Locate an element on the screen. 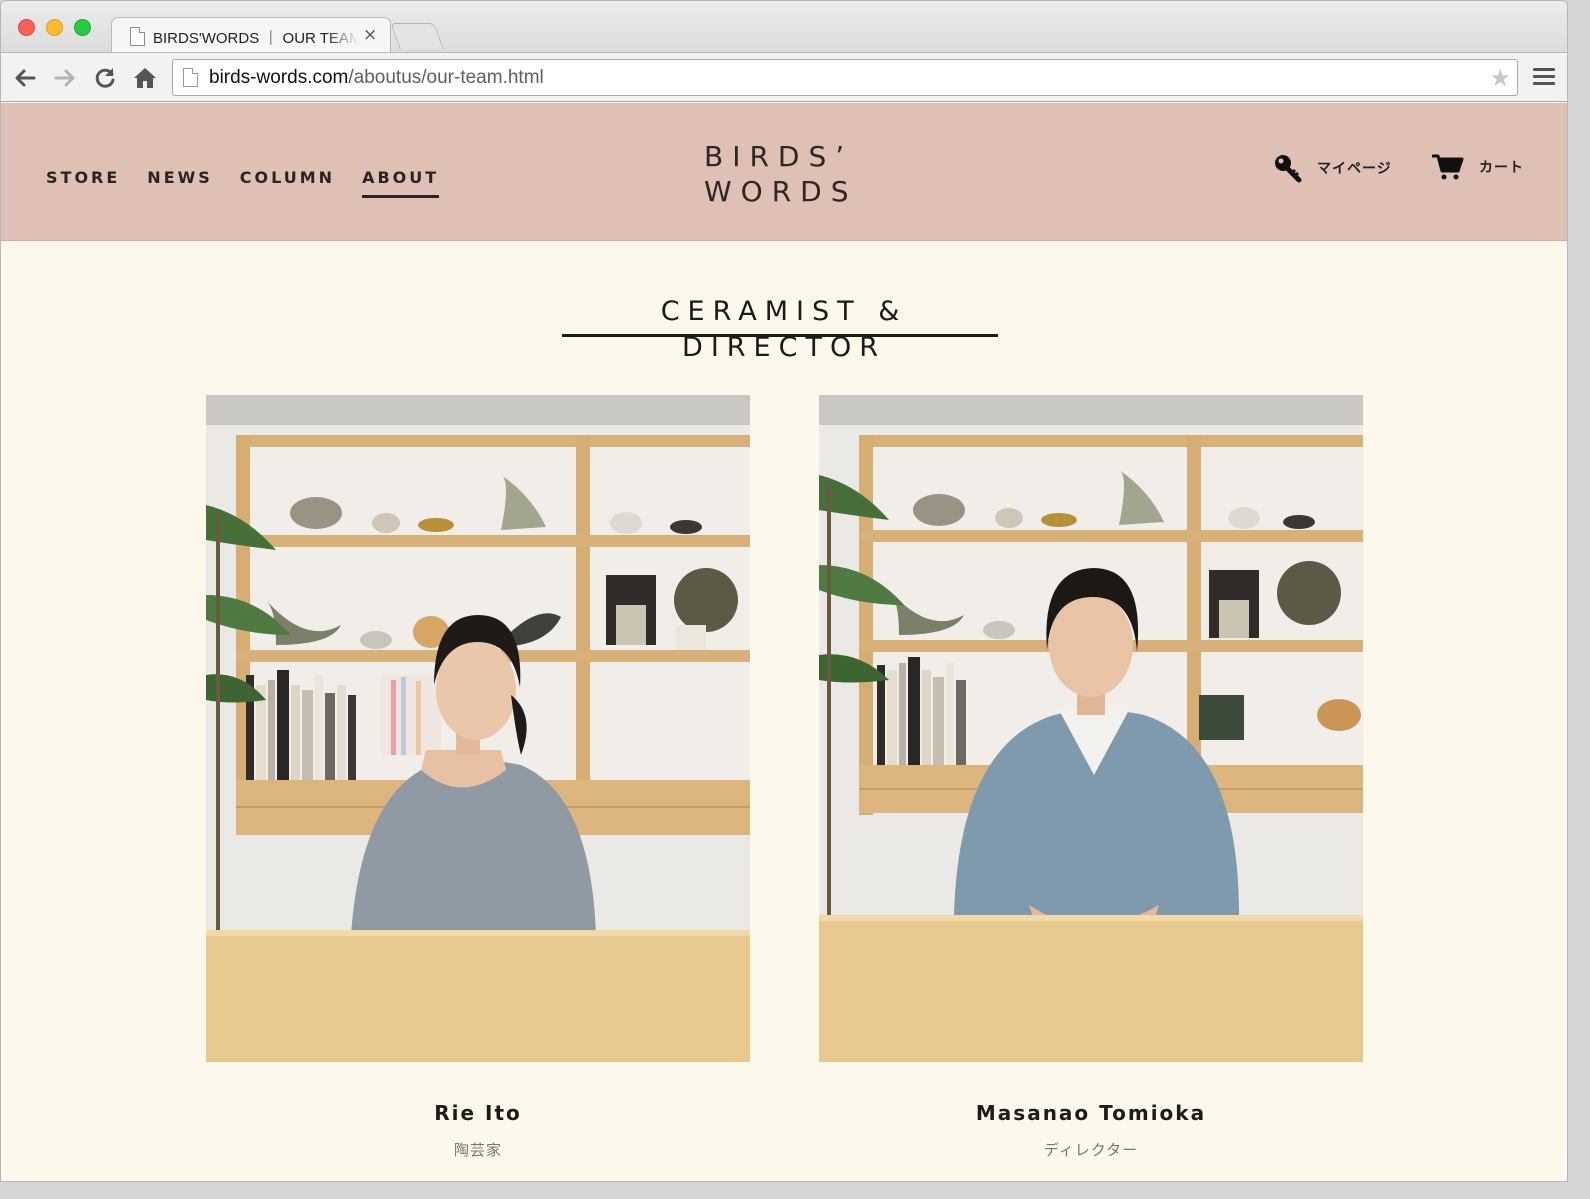  mypage-link: マイページ is located at coordinates (1332, 168).